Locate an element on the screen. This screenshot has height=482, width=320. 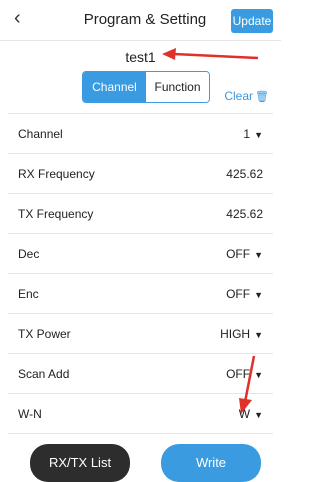
rx-tx-list-button: RX/TX List is located at coordinates (80, 463).